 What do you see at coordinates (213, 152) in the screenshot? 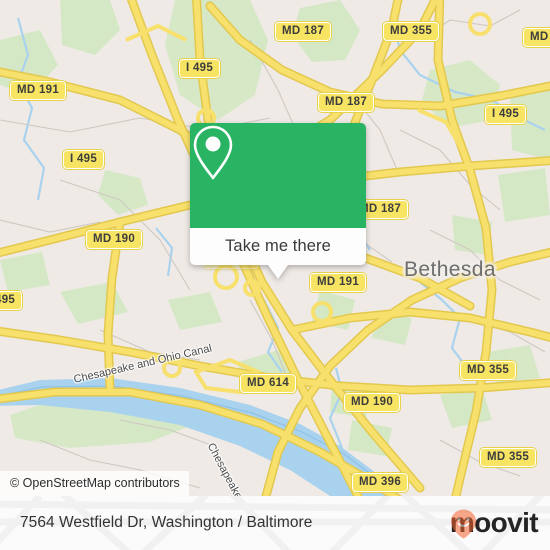
I see `location-pin-icon` at bounding box center [213, 152].